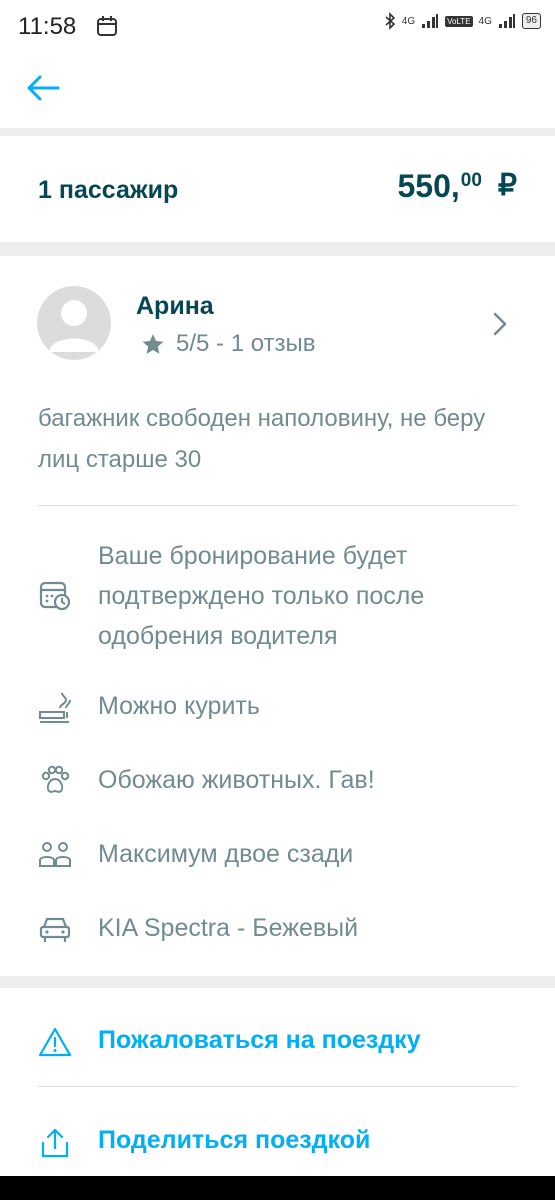  I want to click on avatar, so click(74, 323).